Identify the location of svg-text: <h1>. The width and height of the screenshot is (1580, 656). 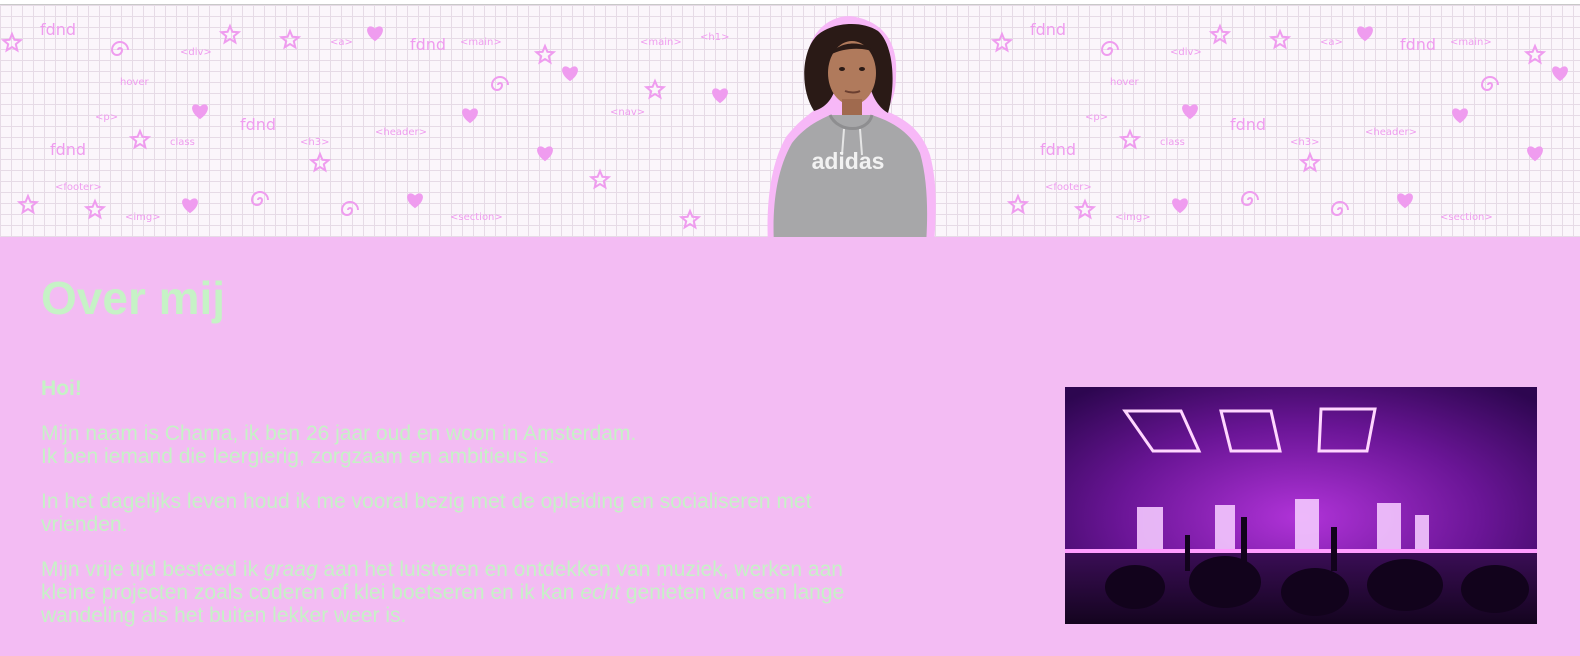
(714, 37).